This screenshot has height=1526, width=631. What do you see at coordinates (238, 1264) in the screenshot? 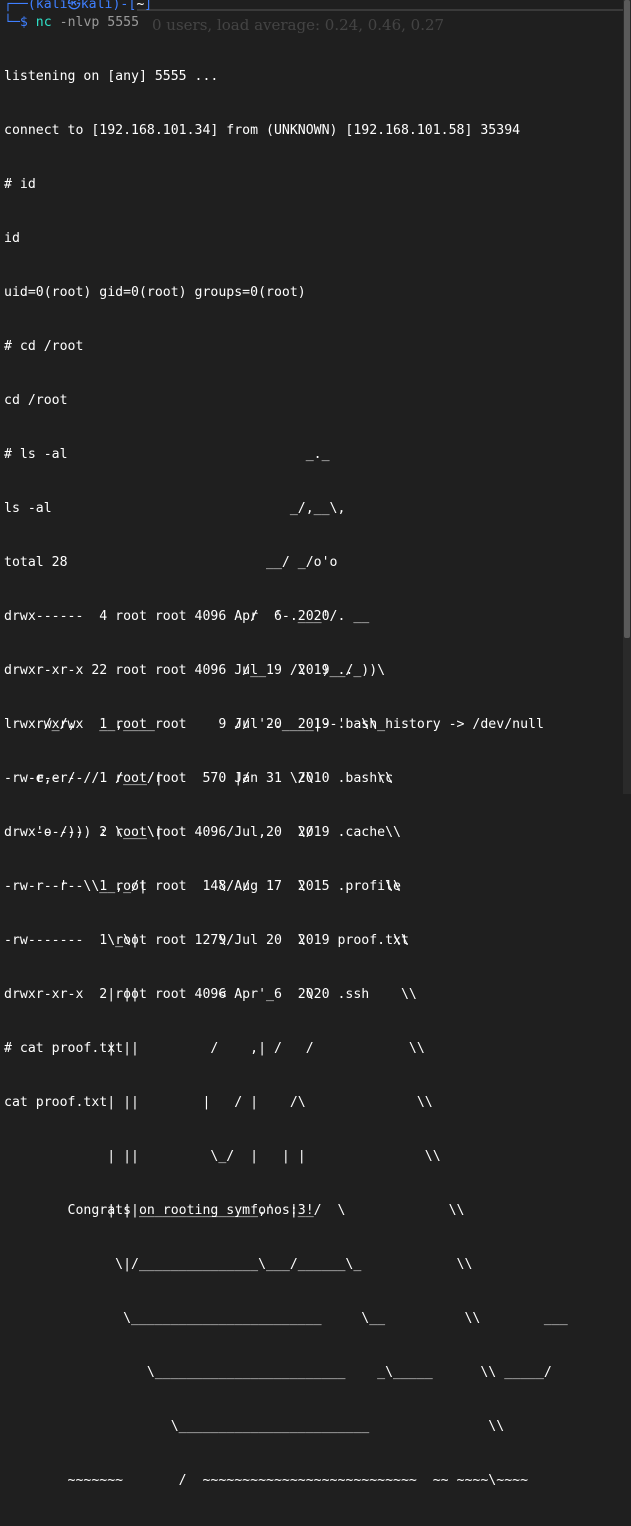
I see `ascii-art-line: \|/_______________\___/______\_ \\` at bounding box center [238, 1264].